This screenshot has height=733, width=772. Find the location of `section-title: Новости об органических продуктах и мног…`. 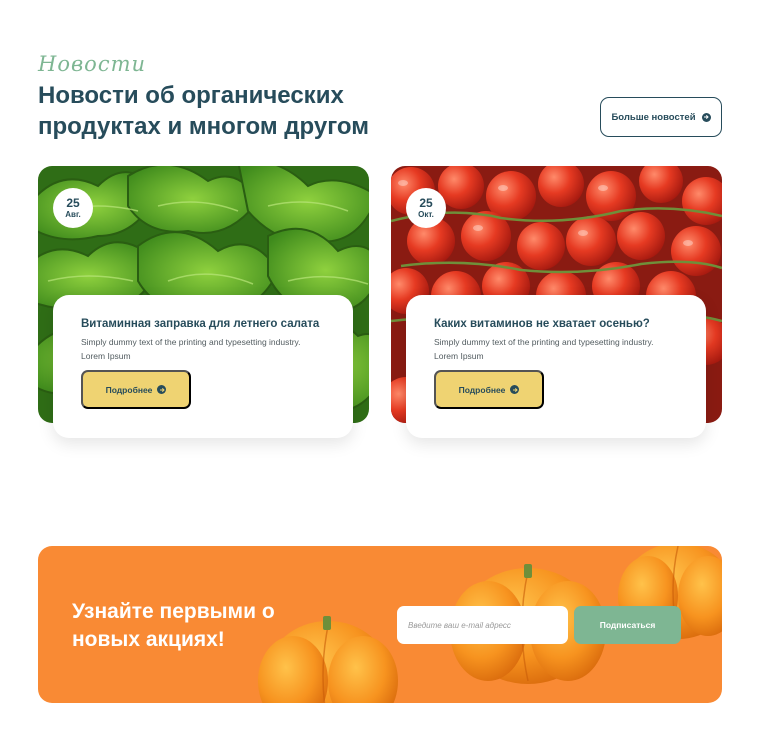

section-title: Новости об органических продуктах и мног… is located at coordinates (203, 111).